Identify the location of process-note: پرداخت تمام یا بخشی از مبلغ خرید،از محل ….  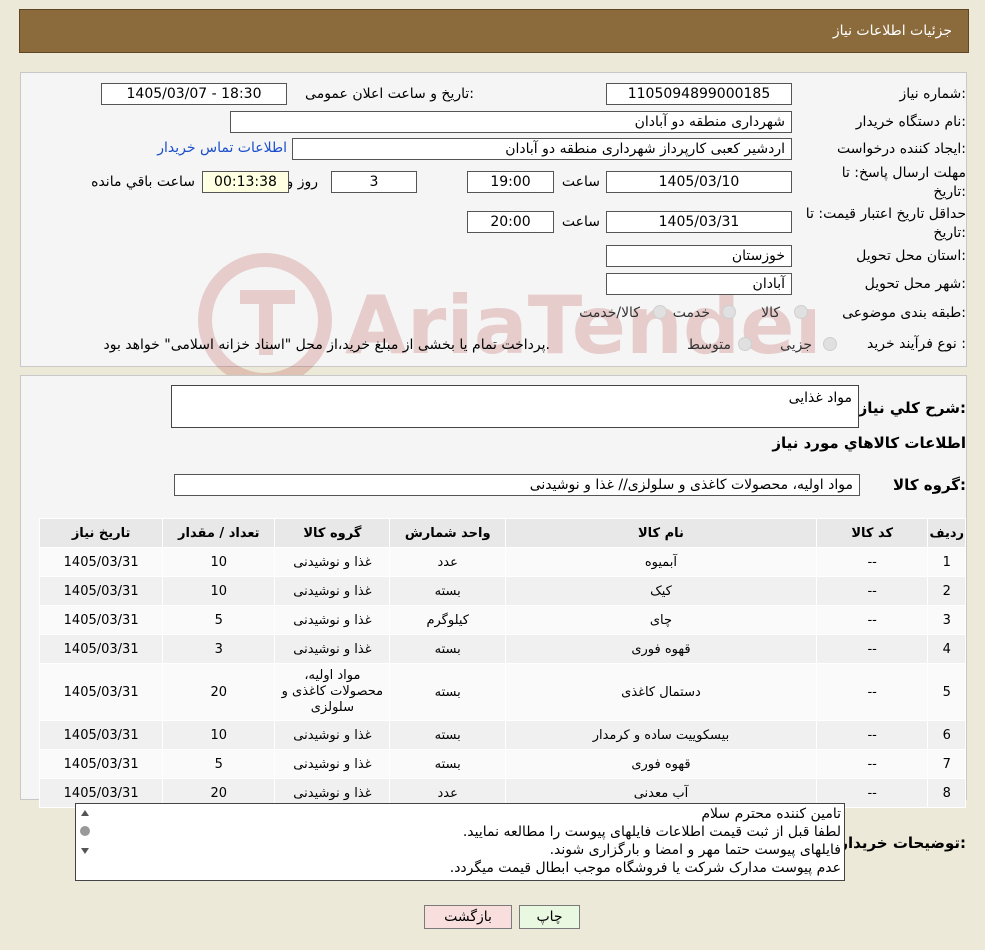
(326, 345).